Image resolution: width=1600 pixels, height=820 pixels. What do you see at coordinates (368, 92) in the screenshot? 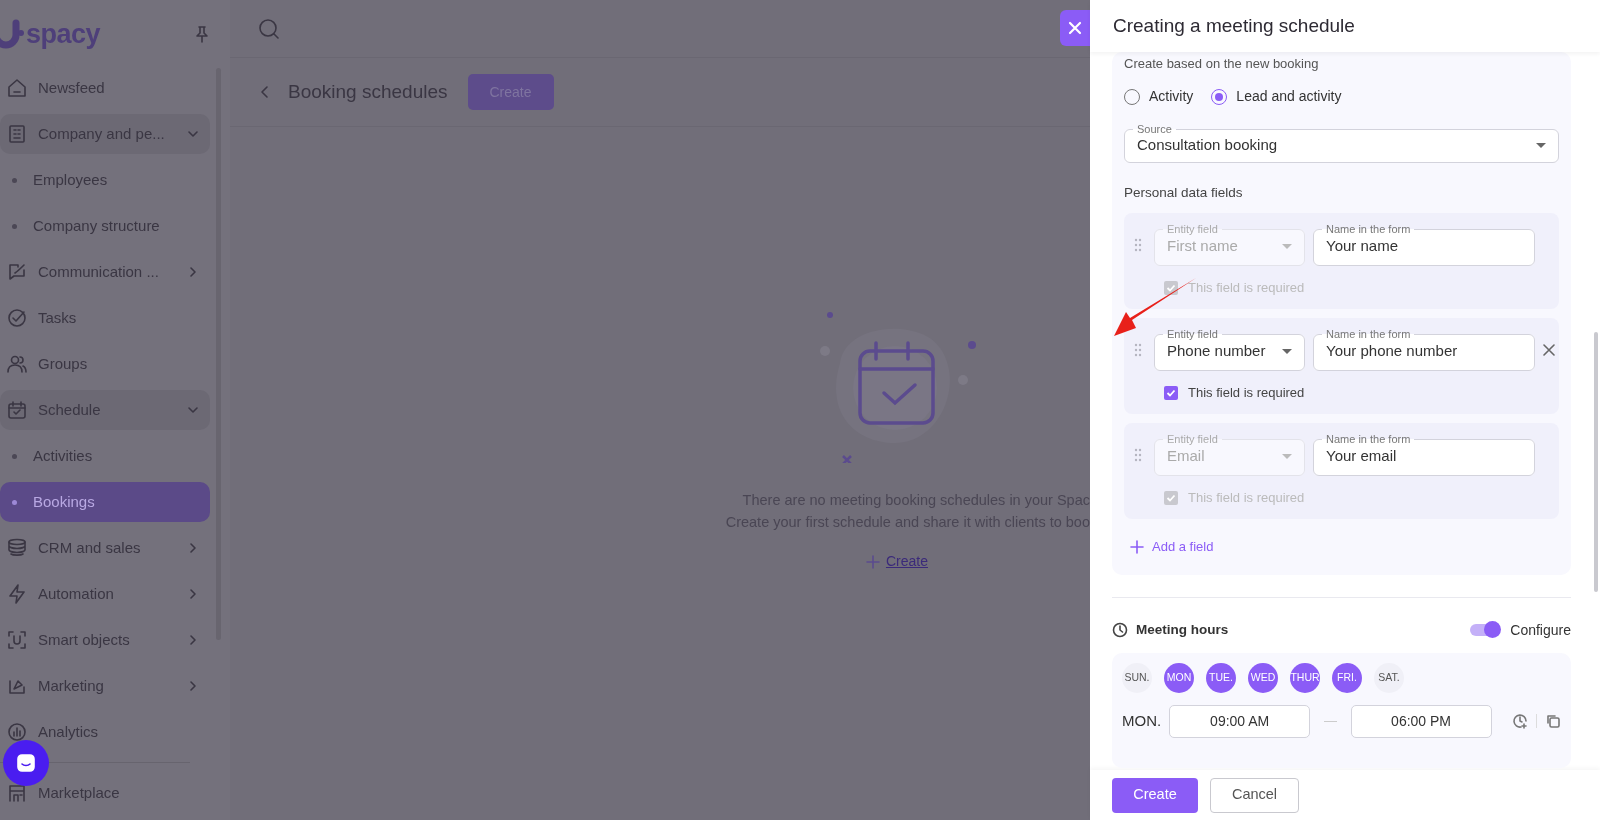
I see `page-title: Booking schedules` at bounding box center [368, 92].